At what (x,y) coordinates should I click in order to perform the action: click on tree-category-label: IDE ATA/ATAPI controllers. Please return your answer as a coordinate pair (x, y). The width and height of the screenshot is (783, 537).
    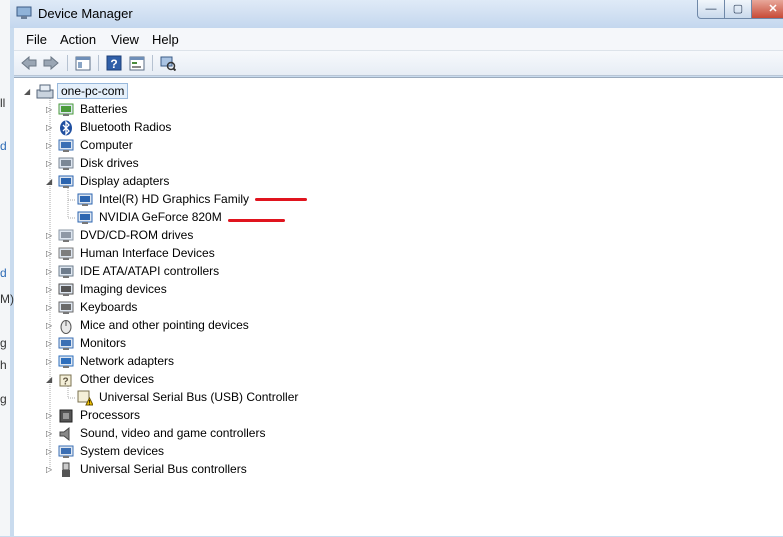
    Looking at the image, I should click on (149, 271).